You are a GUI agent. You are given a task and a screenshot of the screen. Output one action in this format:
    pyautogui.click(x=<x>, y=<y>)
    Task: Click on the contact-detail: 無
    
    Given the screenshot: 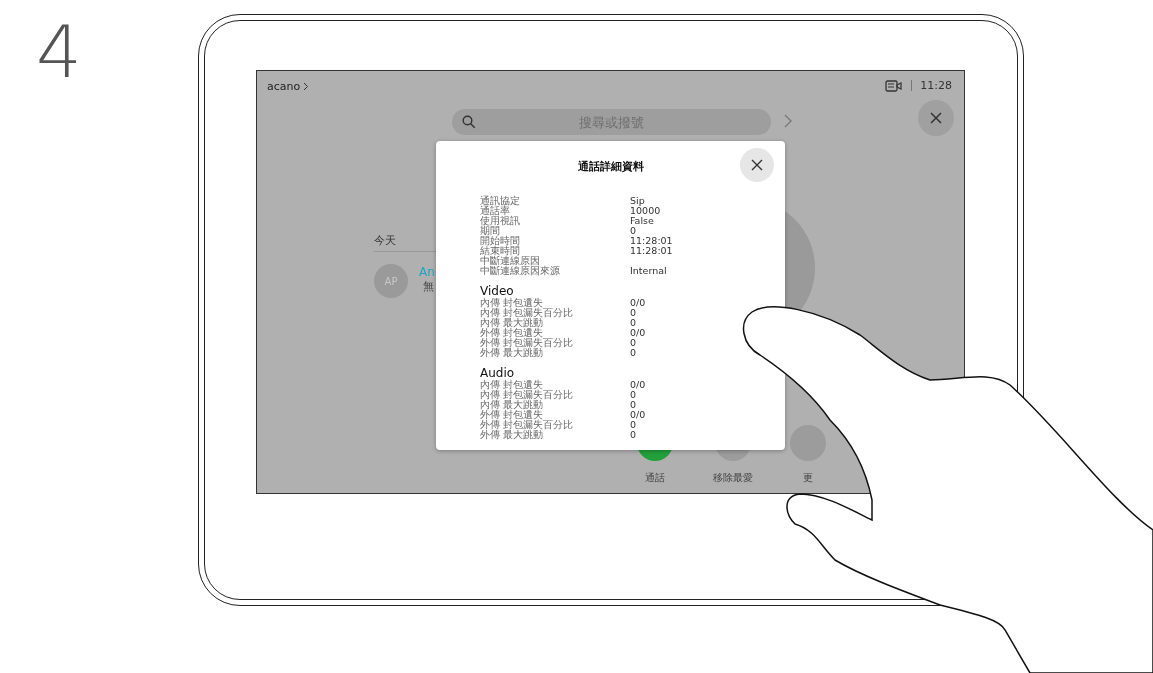 What is the action you would take?
    pyautogui.click(x=428, y=286)
    